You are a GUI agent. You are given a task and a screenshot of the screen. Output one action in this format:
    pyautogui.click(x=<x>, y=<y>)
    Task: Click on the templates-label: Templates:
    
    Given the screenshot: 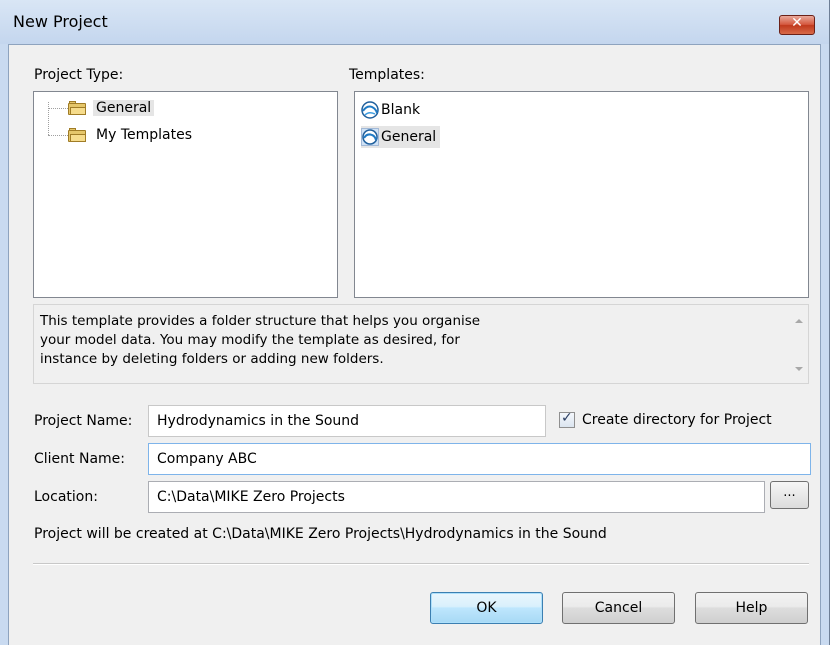 What is the action you would take?
    pyautogui.click(x=387, y=75)
    